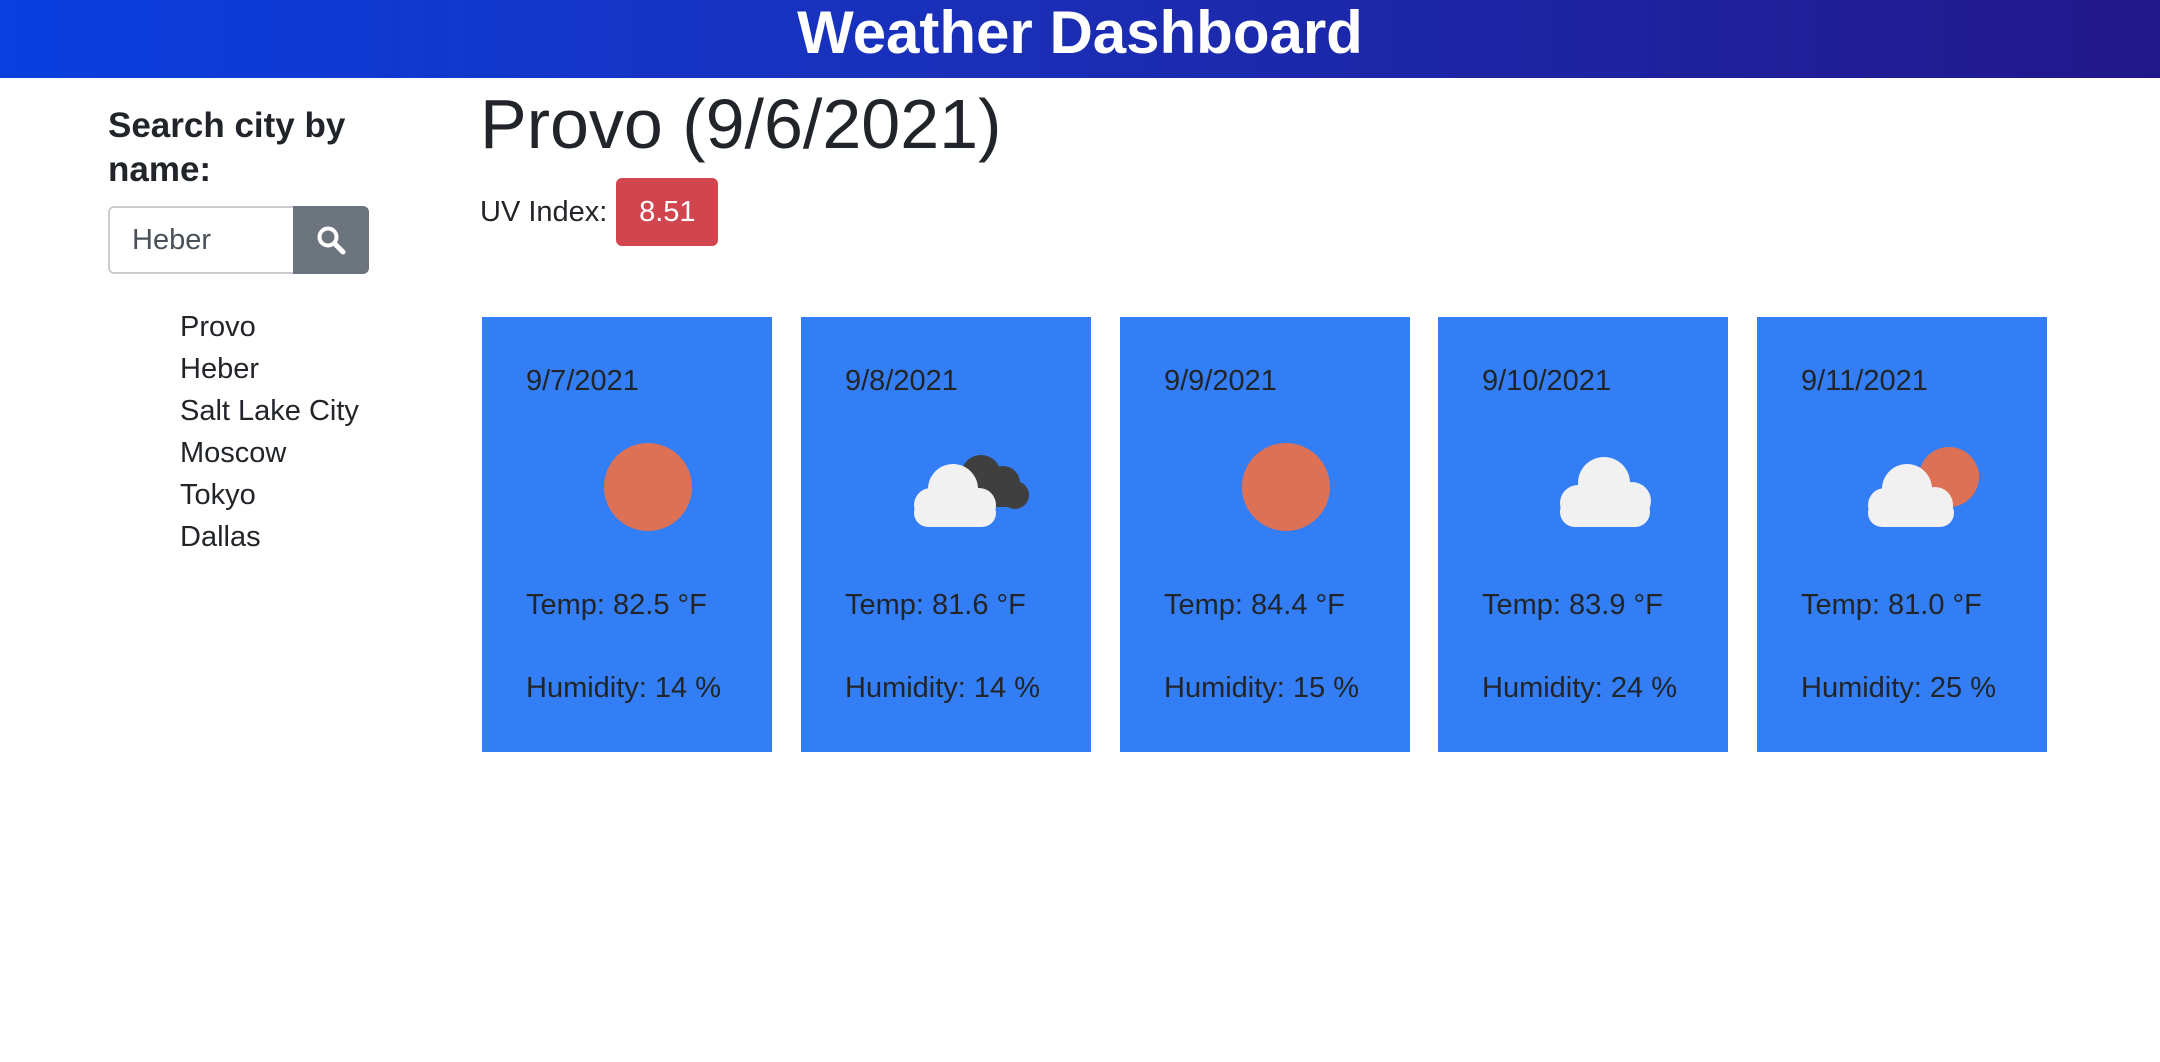 The width and height of the screenshot is (2160, 1062). I want to click on forecast-humidity: Humidity: 25 %, so click(1899, 688).